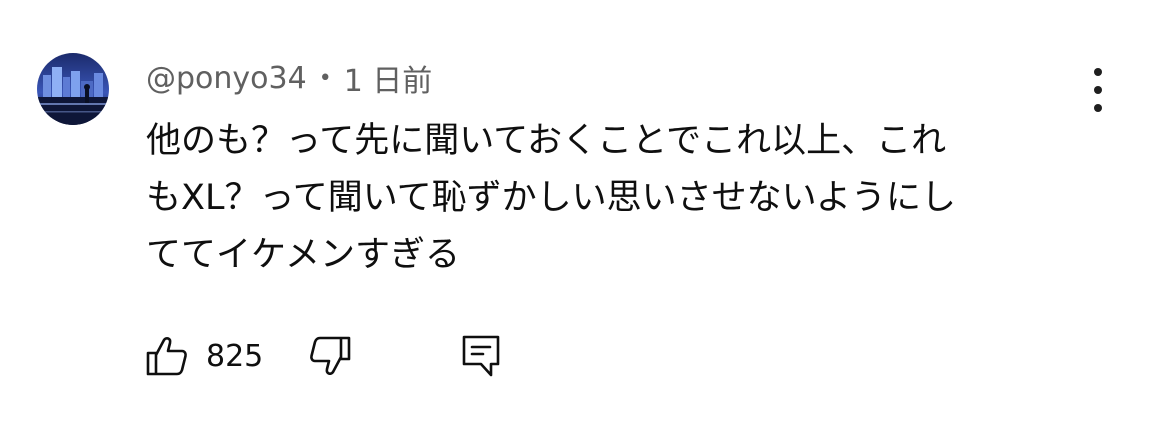 This screenshot has height=431, width=1170. I want to click on comment-actions: 825, so click(323, 356).